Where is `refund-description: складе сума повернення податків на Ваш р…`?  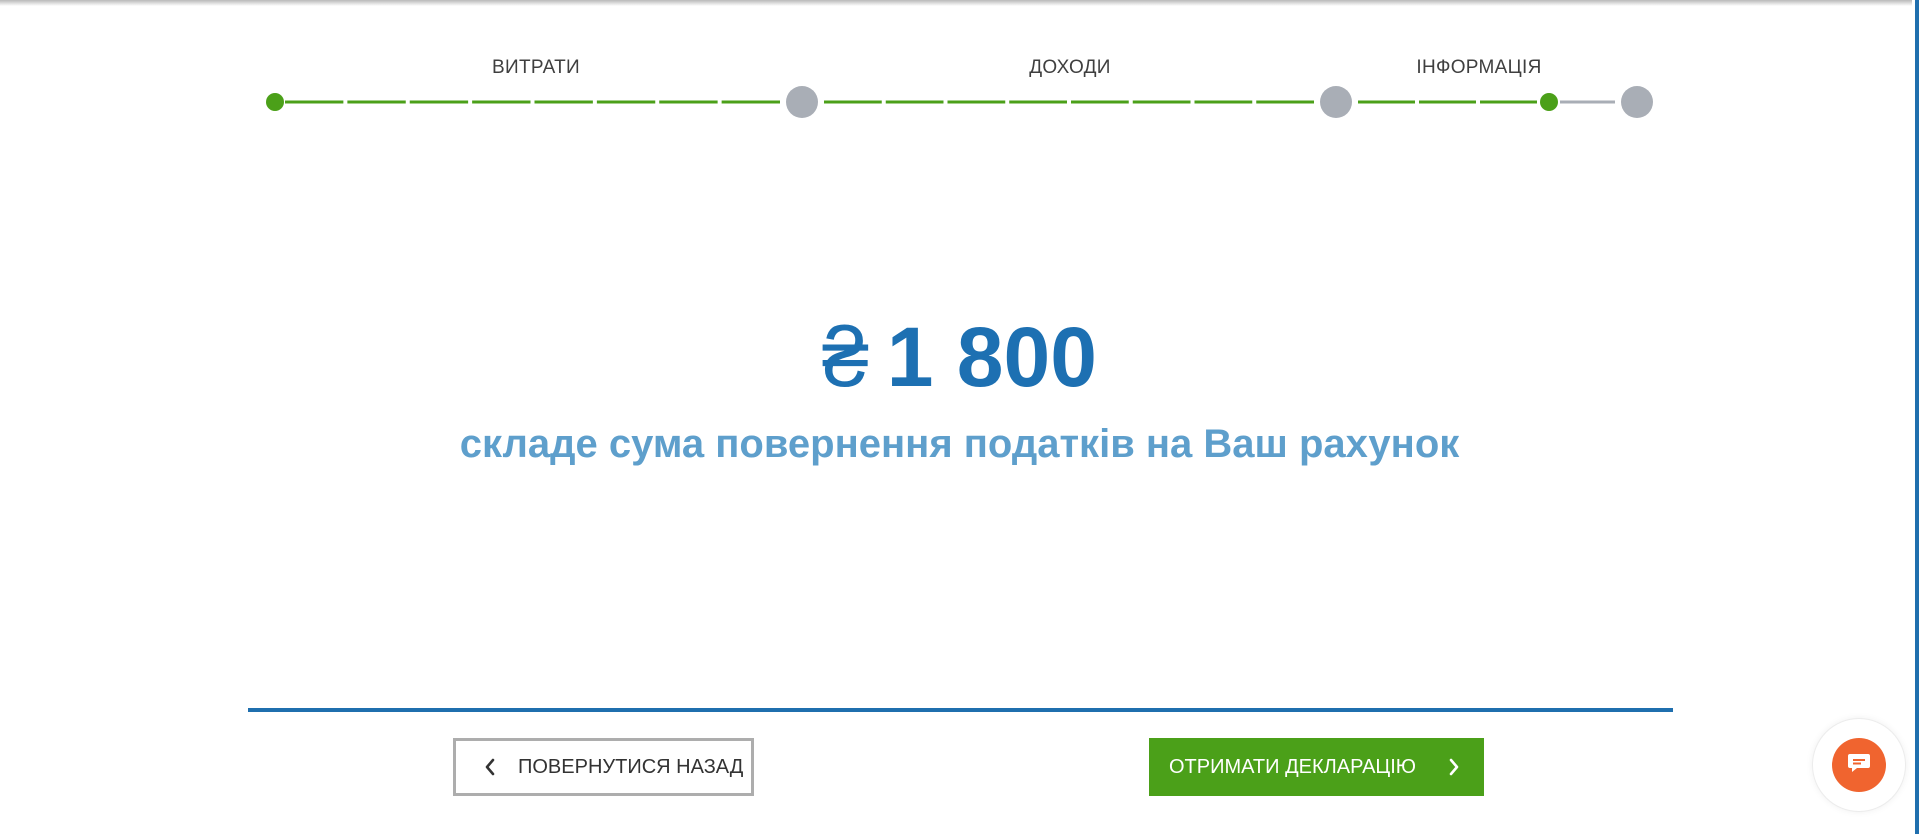 refund-description: складе сума повернення податків на Ваш р… is located at coordinates (959, 444).